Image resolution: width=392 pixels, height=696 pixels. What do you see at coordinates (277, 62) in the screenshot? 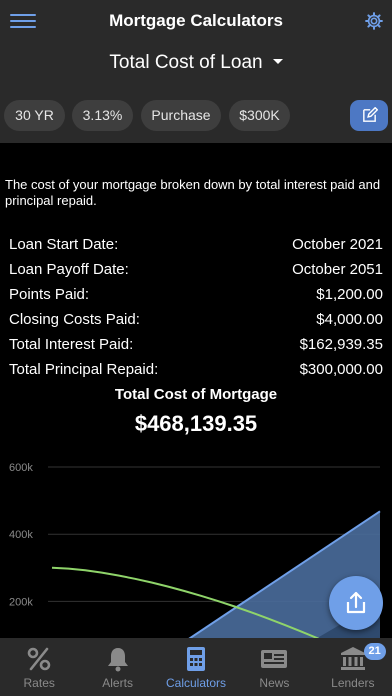
I see `caret-down-icon` at bounding box center [277, 62].